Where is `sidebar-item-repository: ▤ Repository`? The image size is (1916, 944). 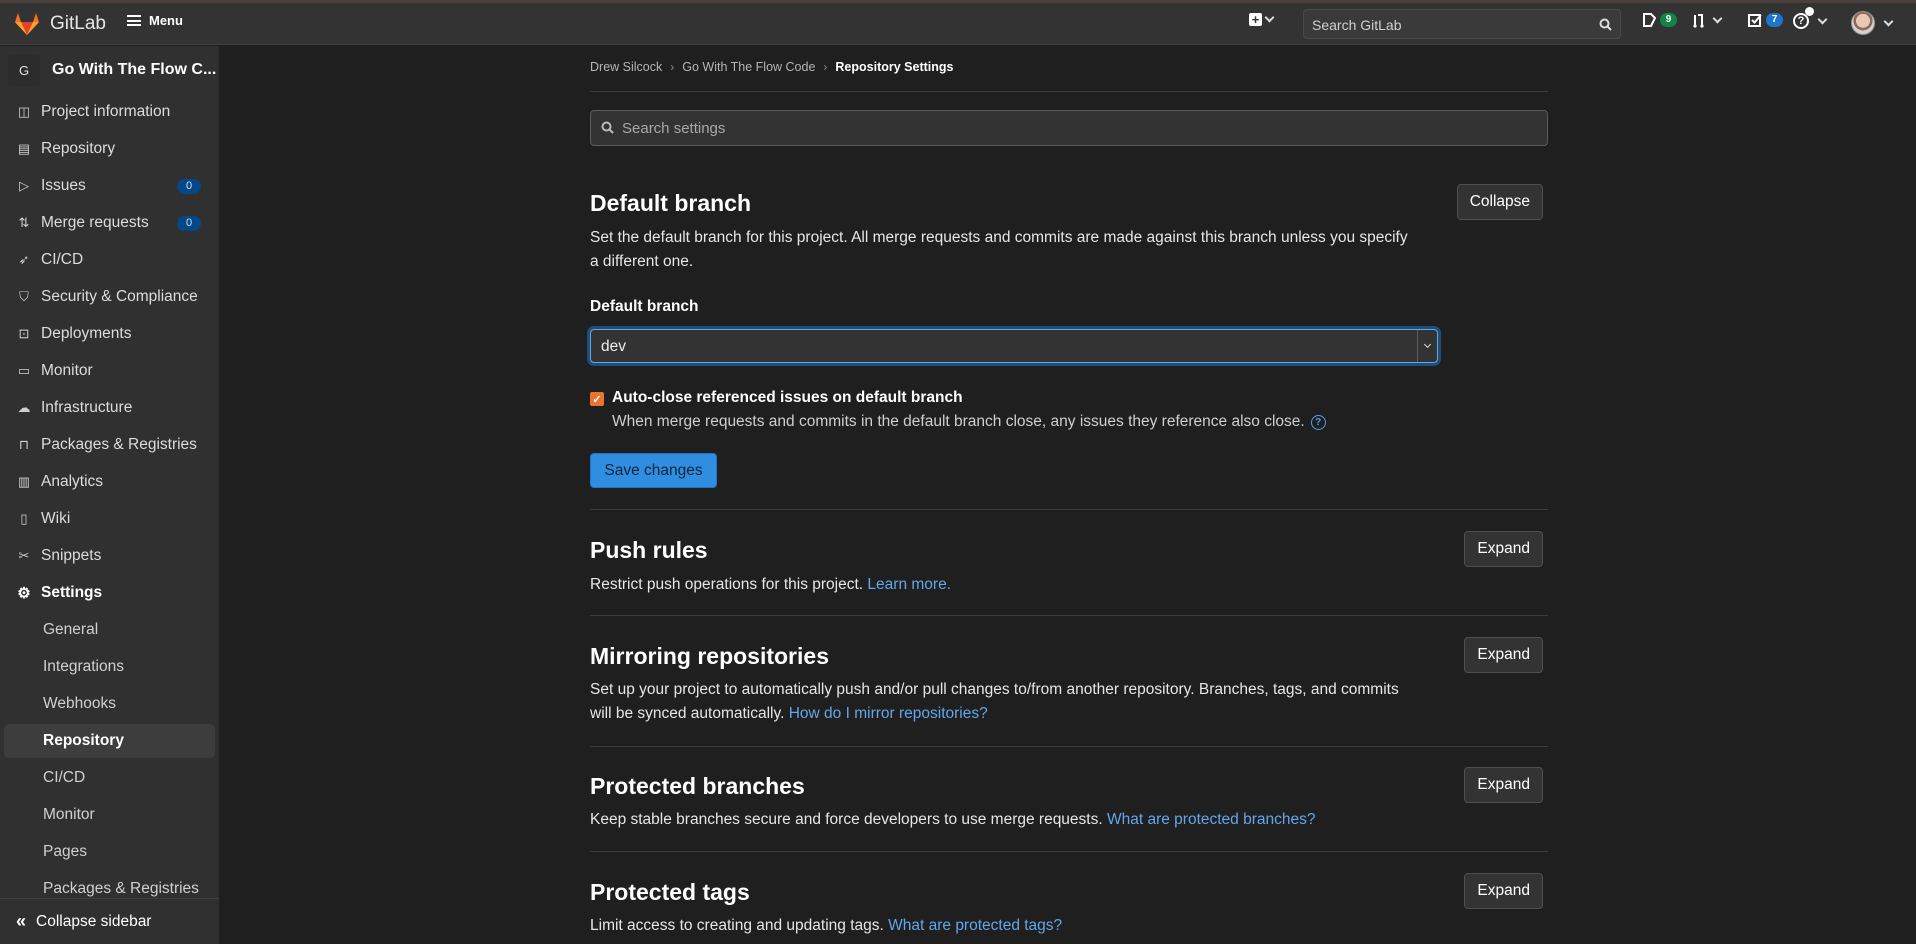 sidebar-item-repository: ▤ Repository is located at coordinates (109, 149).